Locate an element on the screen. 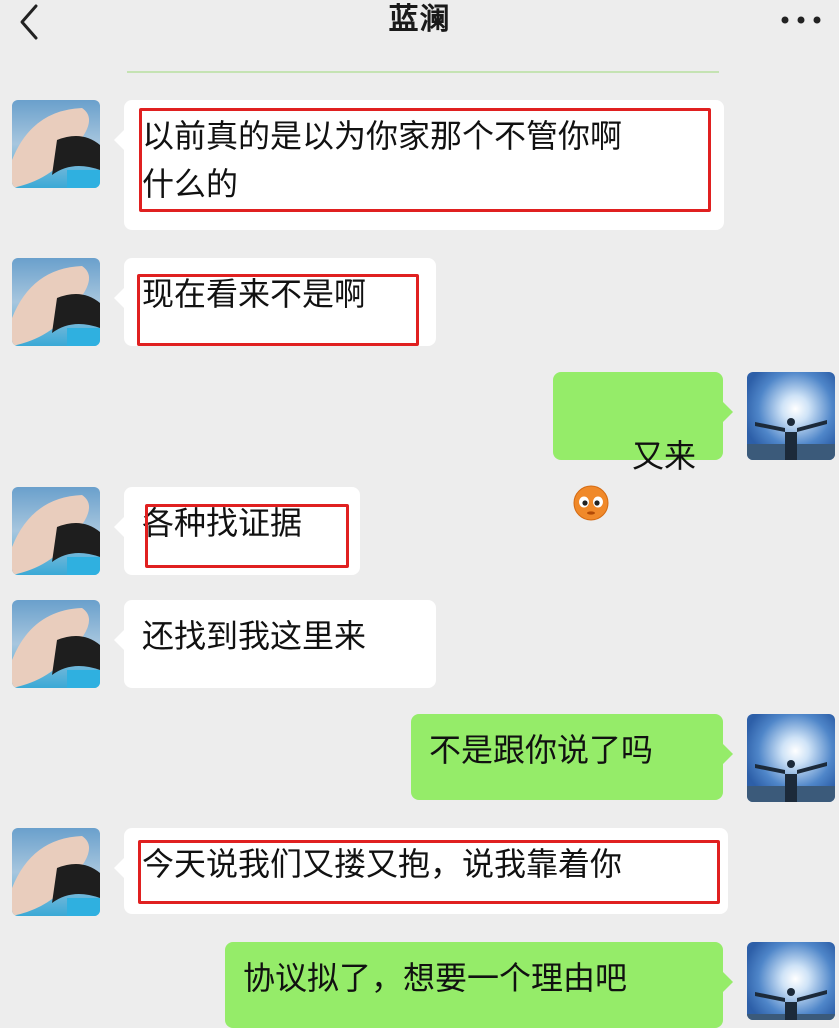 Image resolution: width=839 pixels, height=1028 pixels. more-dots-icon is located at coordinates (801, 20).